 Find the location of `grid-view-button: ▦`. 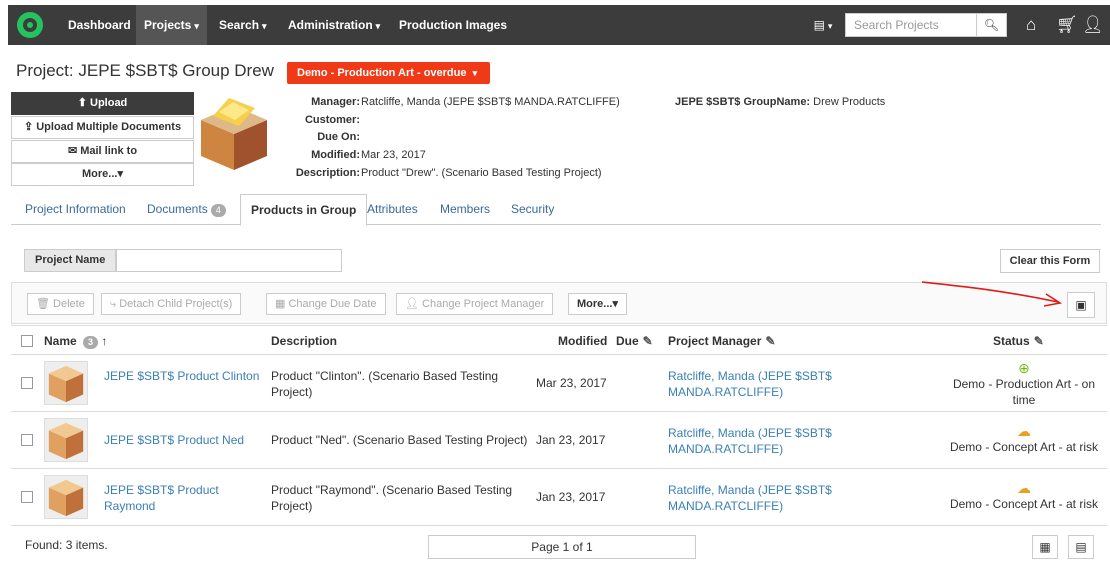

grid-view-button: ▦ is located at coordinates (1045, 547).